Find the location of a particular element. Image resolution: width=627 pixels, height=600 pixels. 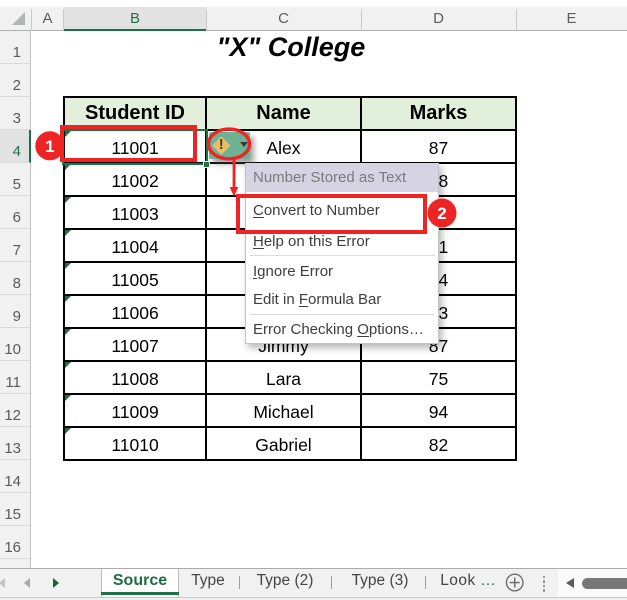

svg-text: 1 is located at coordinates (49, 146).